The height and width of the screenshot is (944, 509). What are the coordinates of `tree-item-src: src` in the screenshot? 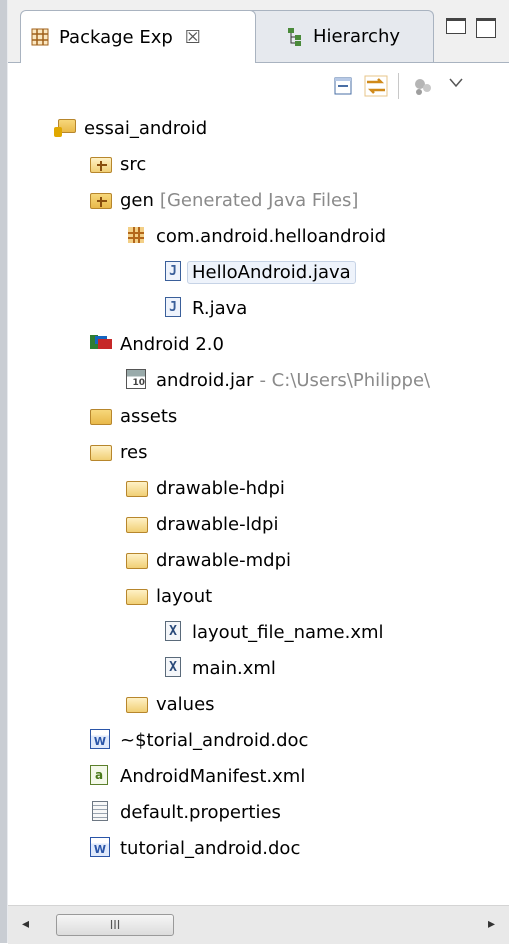 It's located at (118, 164).